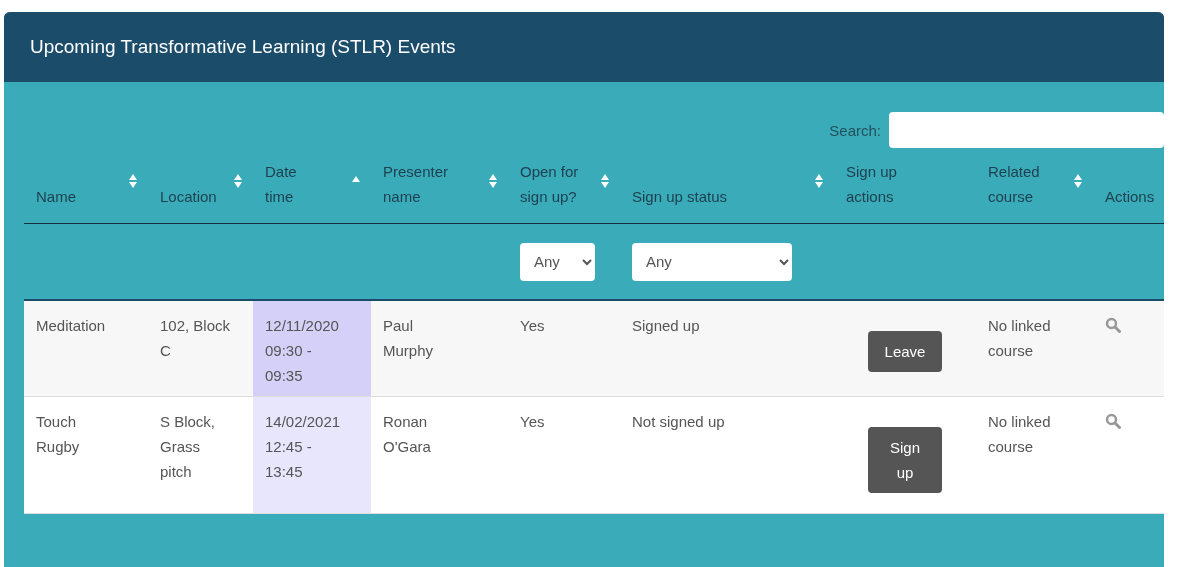  I want to click on column-header: Related course, so click(1017, 184).